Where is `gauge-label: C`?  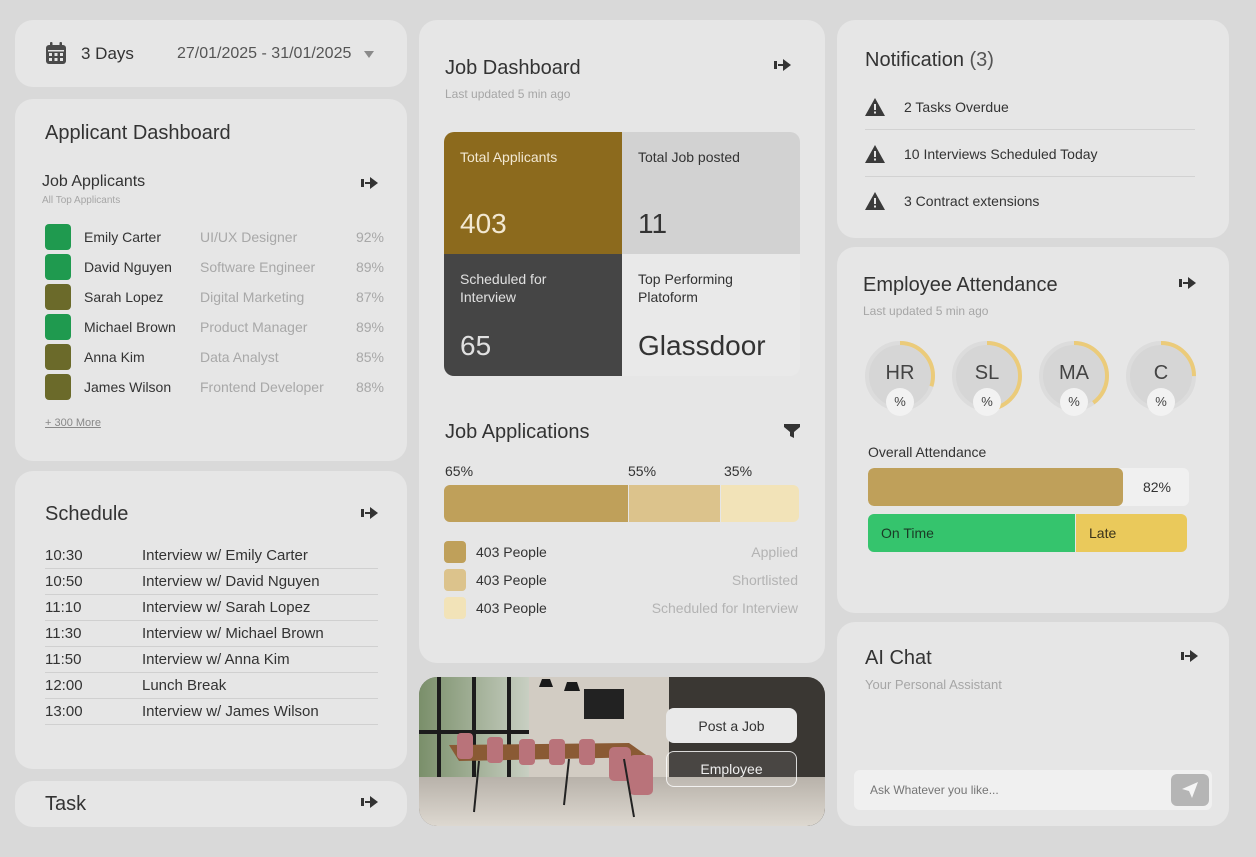
gauge-label: C is located at coordinates (1161, 373).